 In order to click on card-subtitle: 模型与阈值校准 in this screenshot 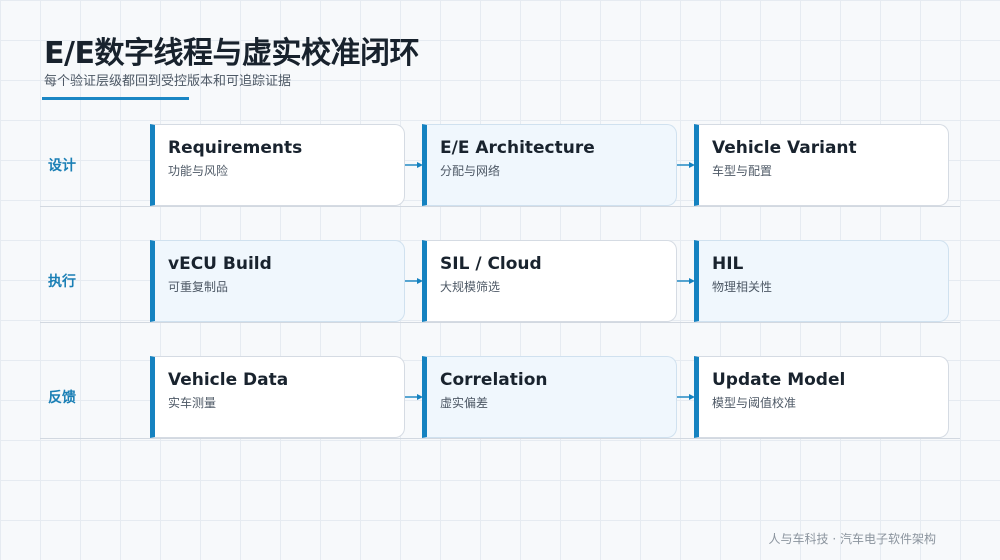, I will do `click(754, 403)`.